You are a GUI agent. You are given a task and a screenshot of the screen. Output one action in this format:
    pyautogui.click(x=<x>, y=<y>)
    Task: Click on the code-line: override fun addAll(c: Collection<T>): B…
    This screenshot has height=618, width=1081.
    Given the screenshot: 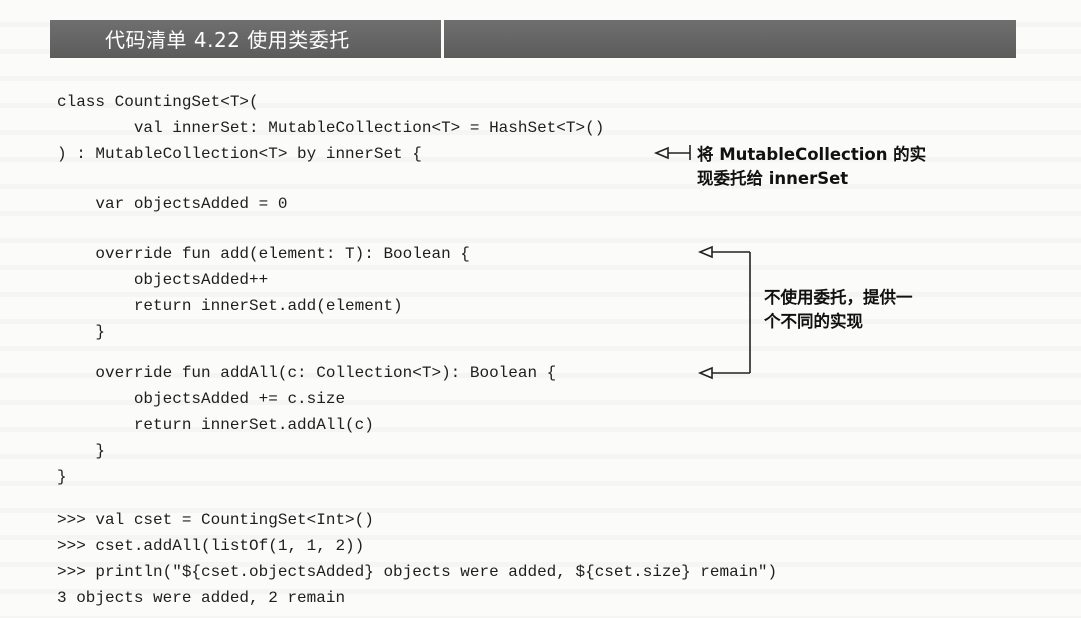 What is the action you would take?
    pyautogui.click(x=307, y=373)
    